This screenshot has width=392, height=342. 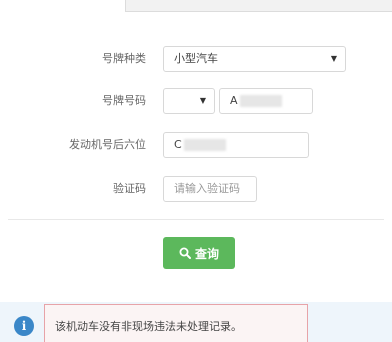 I want to click on plate-number-input: A, so click(x=266, y=101).